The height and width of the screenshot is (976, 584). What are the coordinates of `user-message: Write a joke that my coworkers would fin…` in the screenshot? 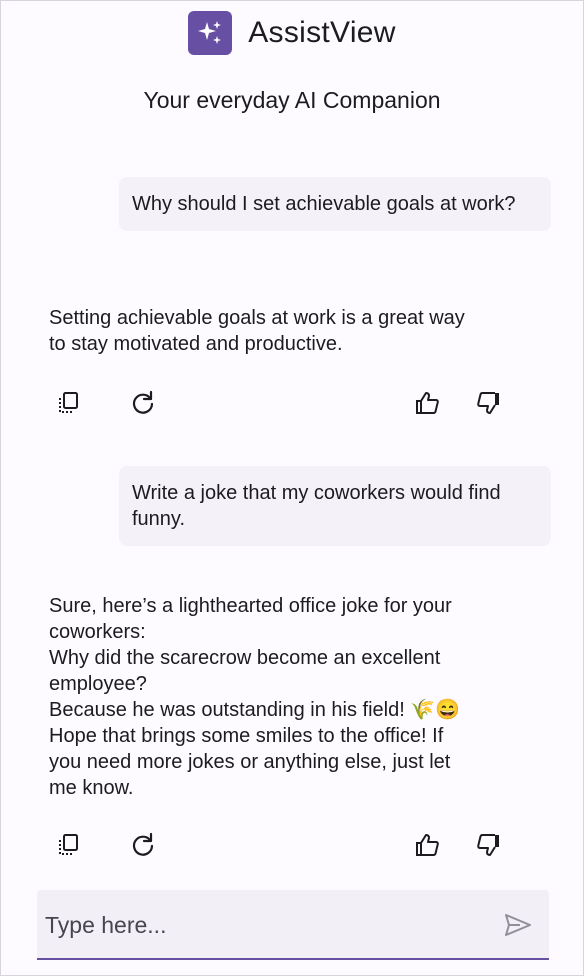 It's located at (335, 506).